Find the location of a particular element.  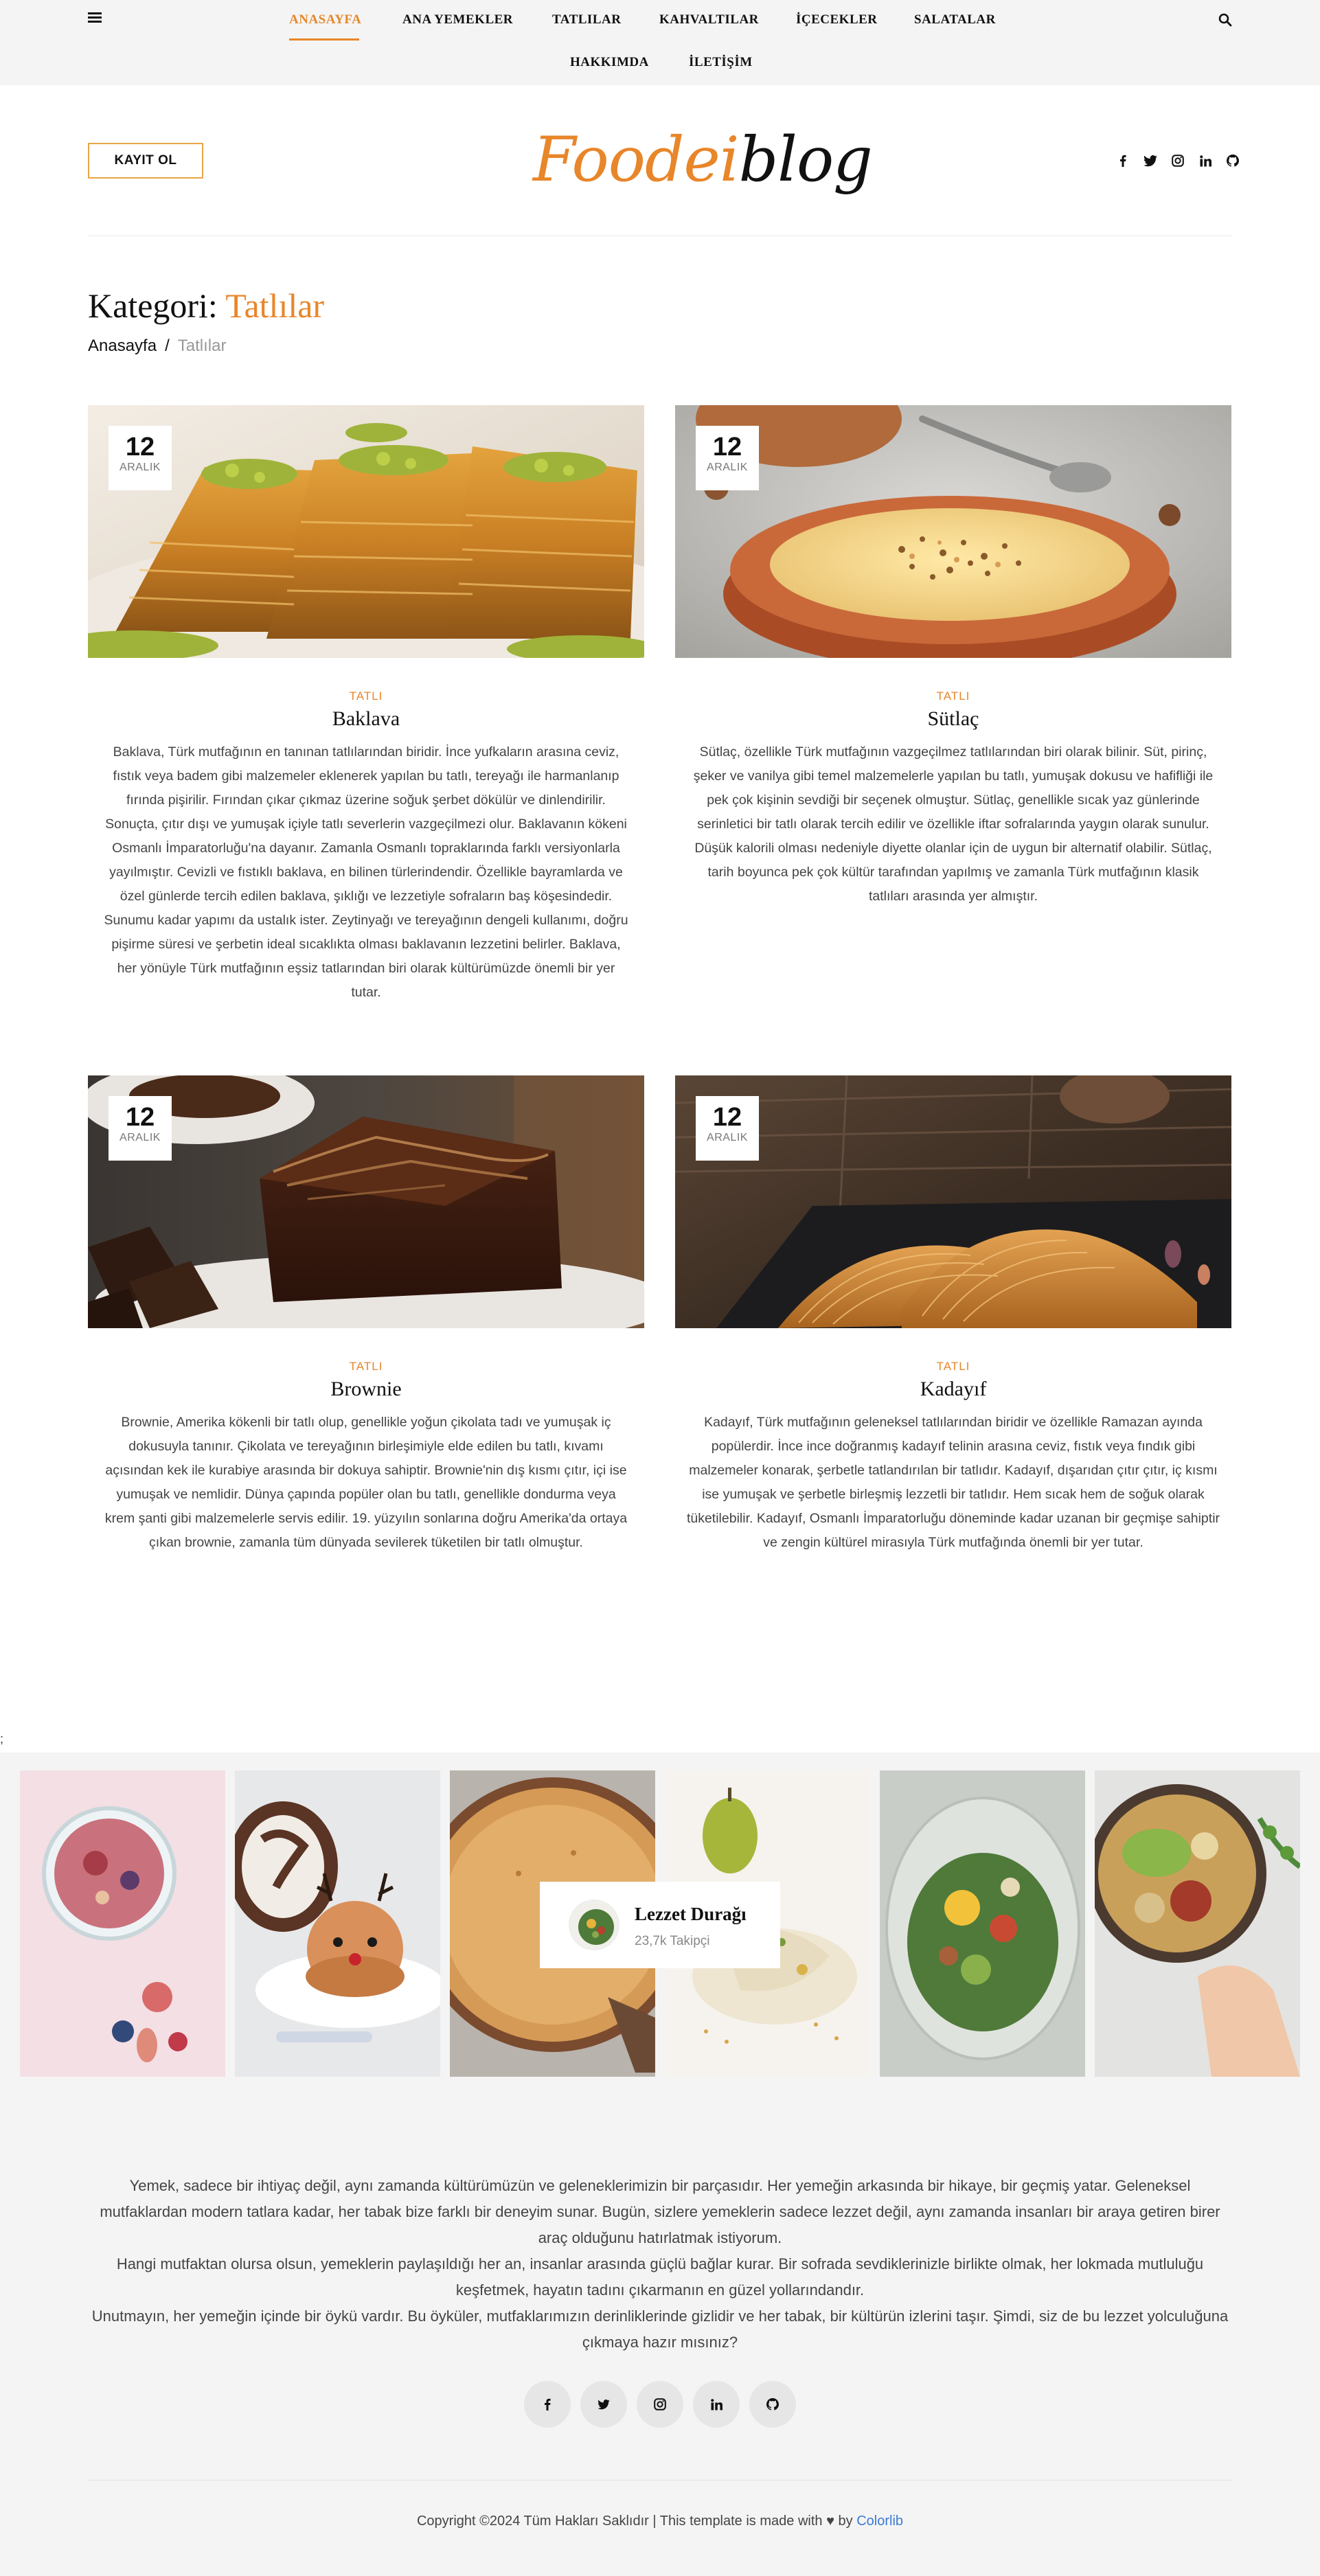

page-title: Kategori: Tatlılar is located at coordinates (207, 305).